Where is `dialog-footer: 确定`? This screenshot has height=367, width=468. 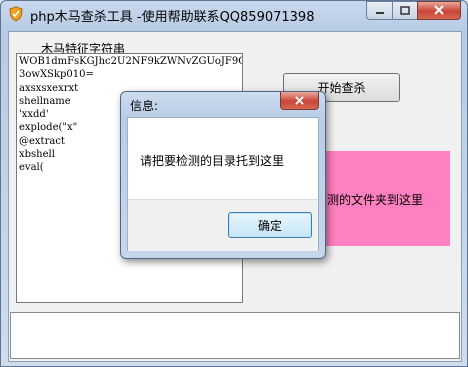
dialog-footer: 确定 is located at coordinates (223, 225).